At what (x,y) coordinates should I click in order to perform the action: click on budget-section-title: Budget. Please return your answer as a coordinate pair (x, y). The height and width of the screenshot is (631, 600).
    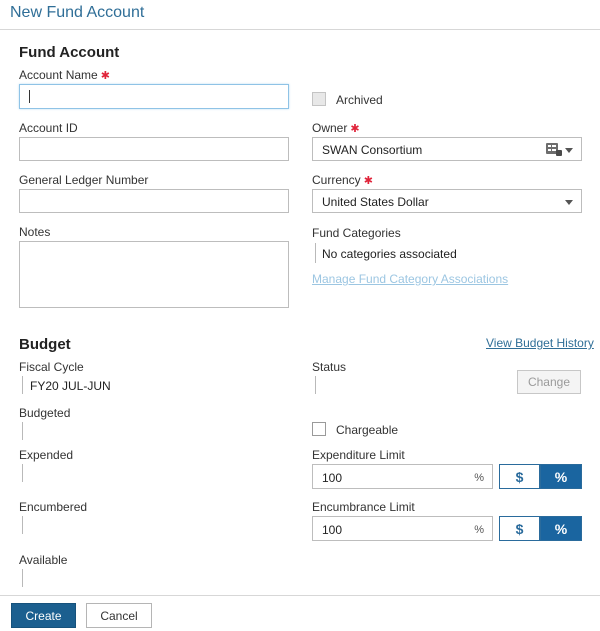
    Looking at the image, I should click on (45, 344).